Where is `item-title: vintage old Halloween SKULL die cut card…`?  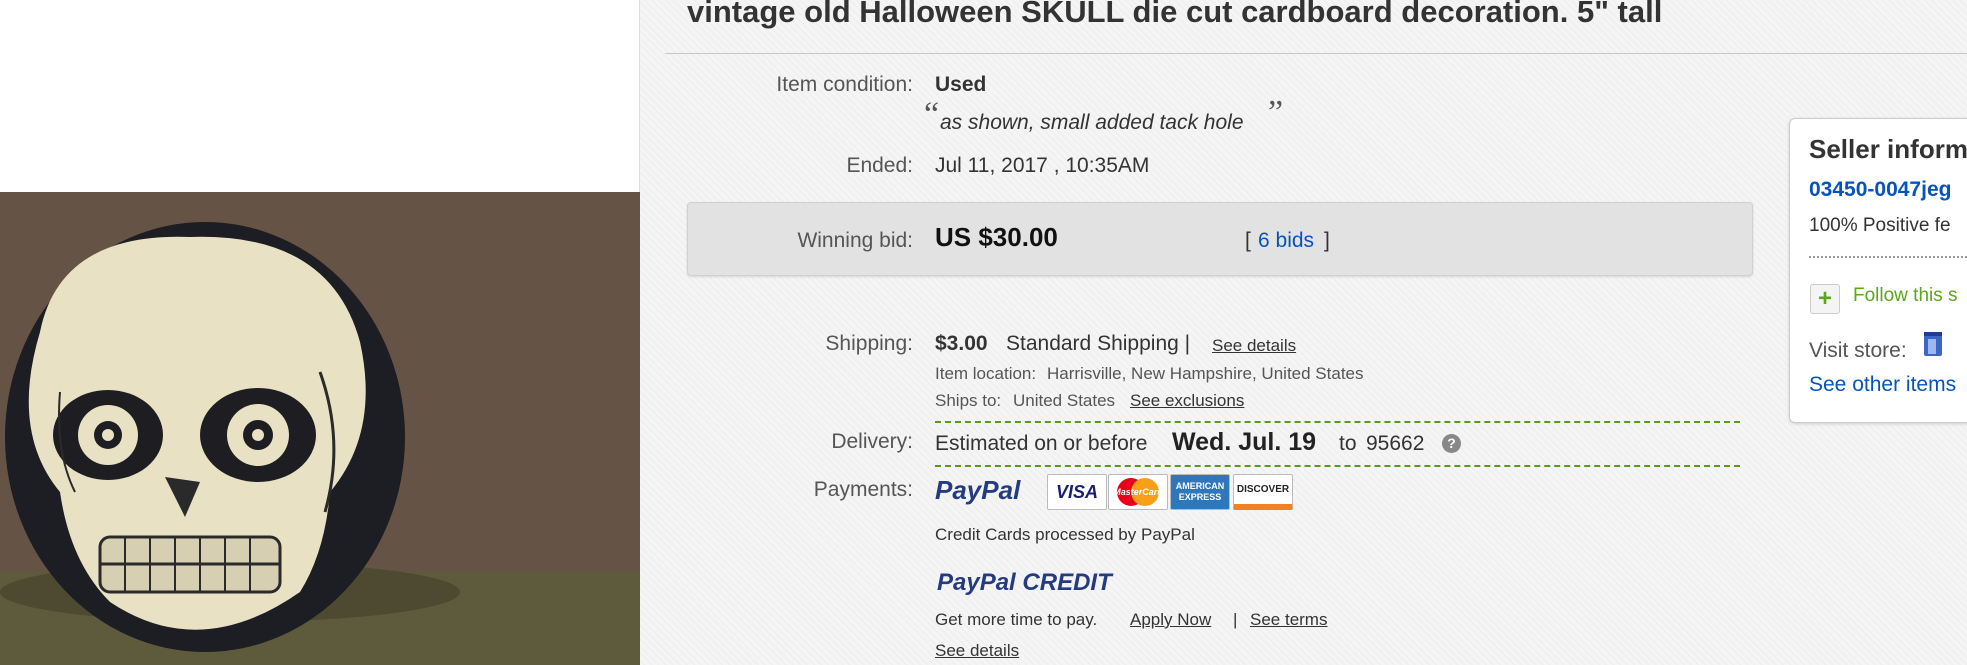
item-title: vintage old Halloween SKULL die cut card… is located at coordinates (1175, 14).